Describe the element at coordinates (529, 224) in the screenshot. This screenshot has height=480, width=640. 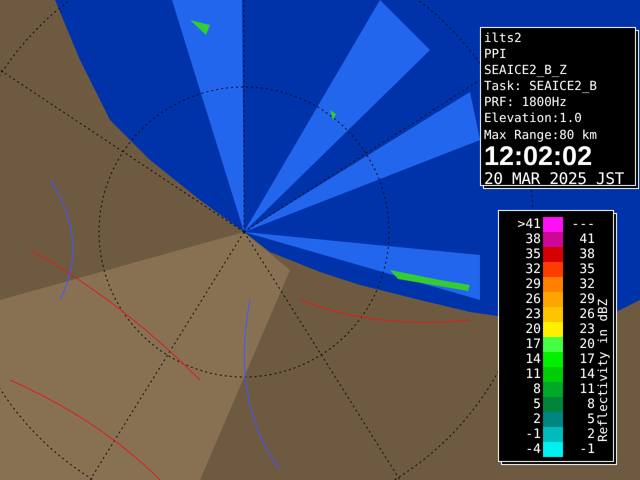
I see `scale-label: >41` at that location.